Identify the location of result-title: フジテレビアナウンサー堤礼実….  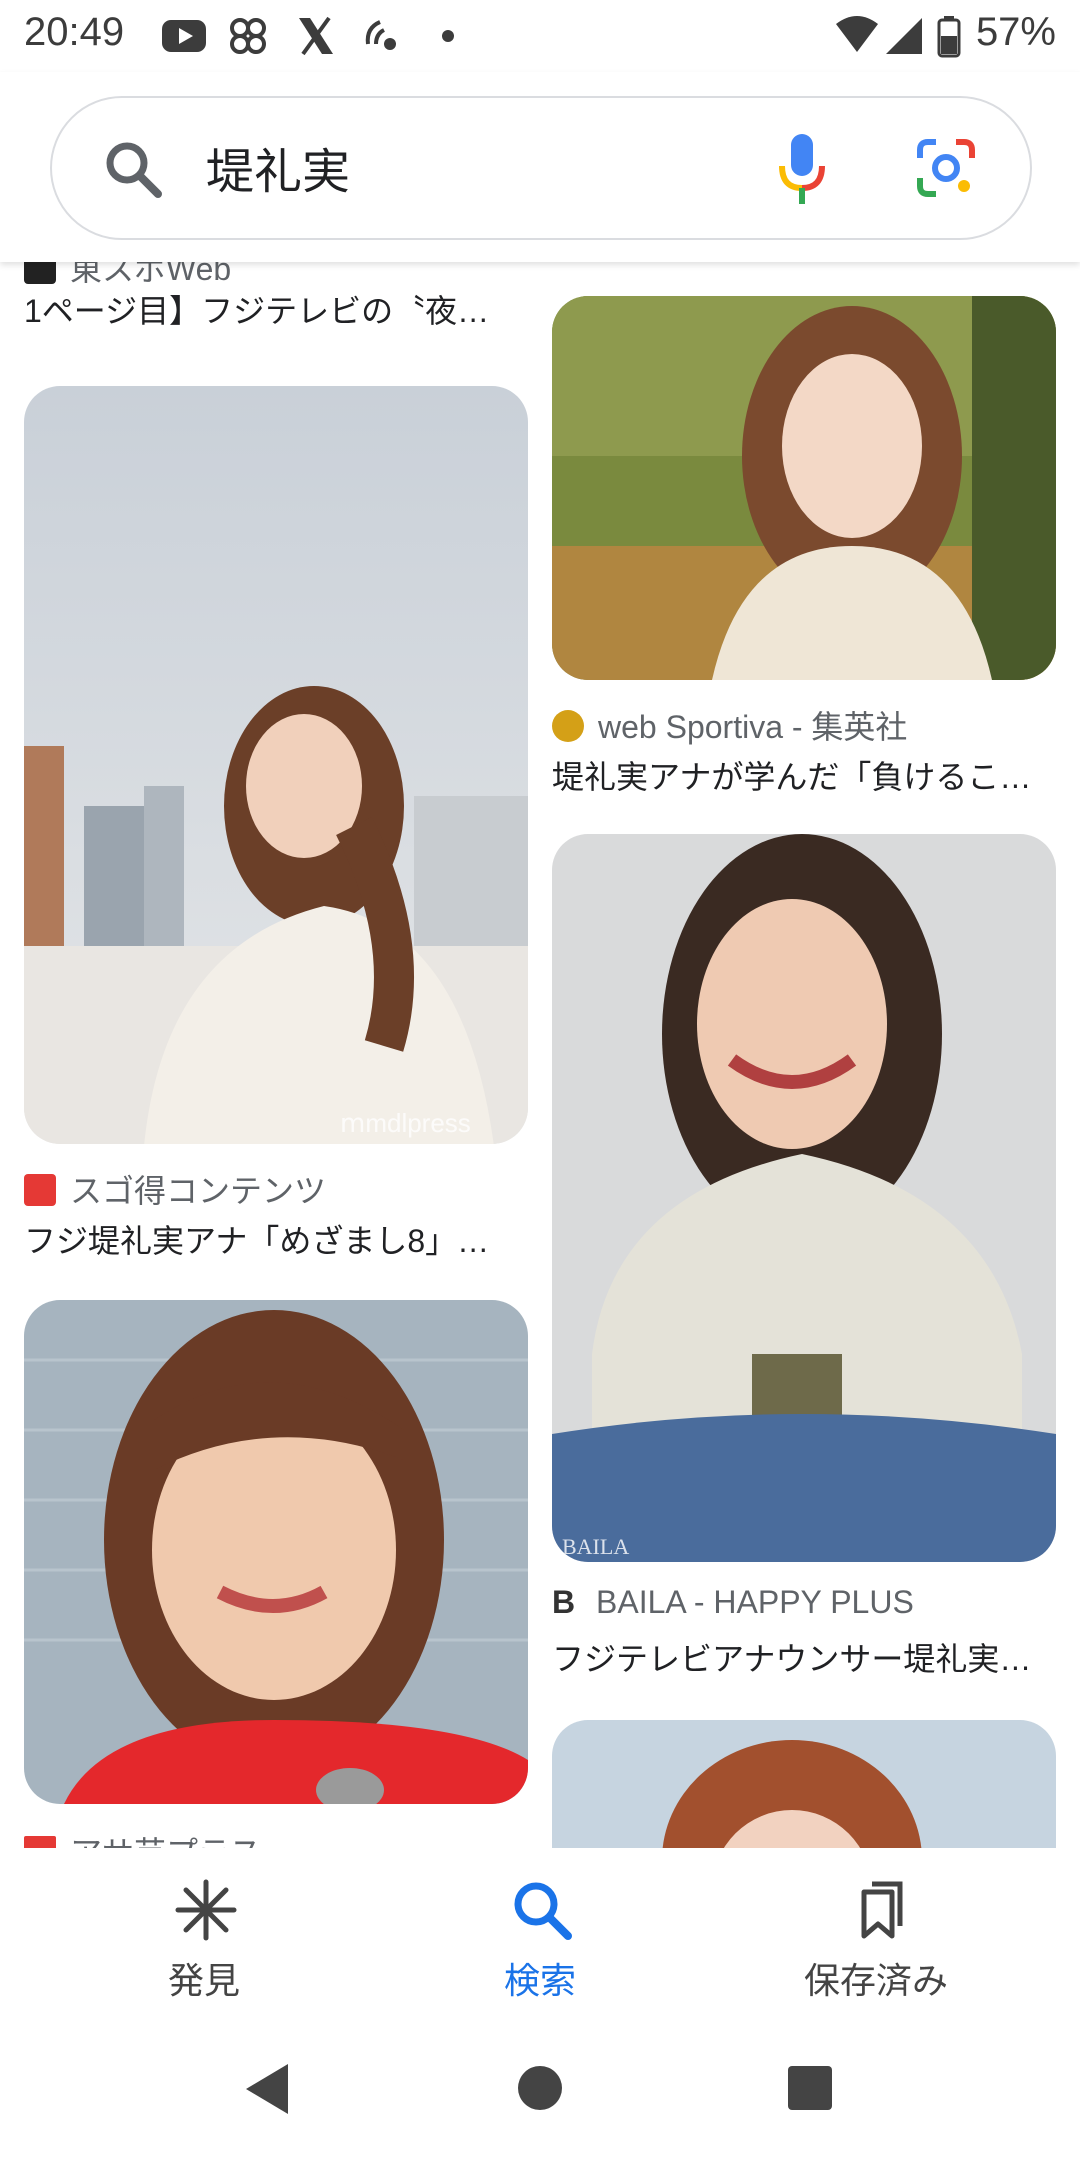
(792, 1659).